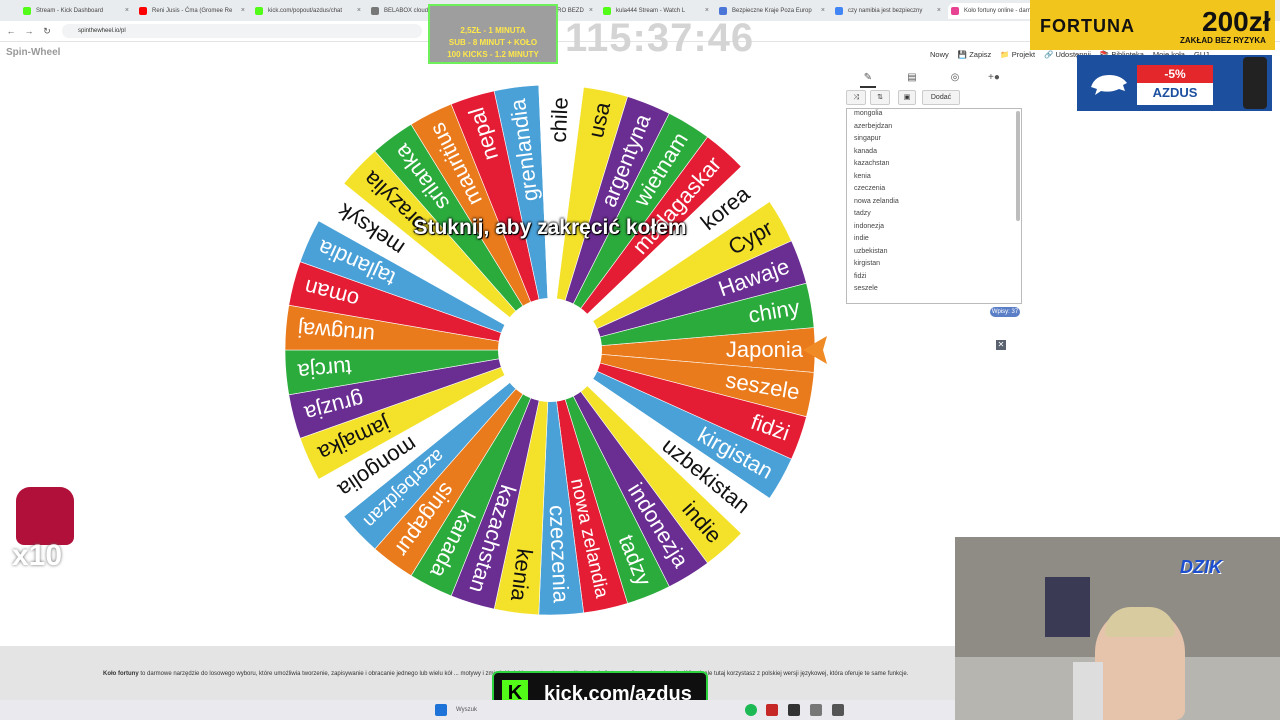  What do you see at coordinates (794, 710) in the screenshot?
I see `terminal-icon` at bounding box center [794, 710].